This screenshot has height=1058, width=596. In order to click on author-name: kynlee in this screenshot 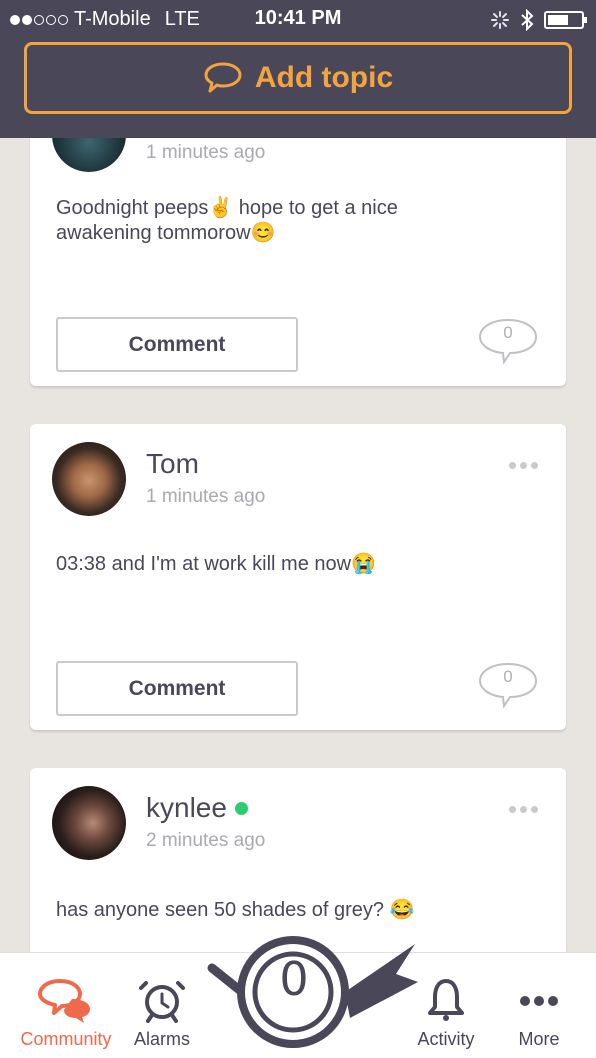, I will do `click(197, 808)`.